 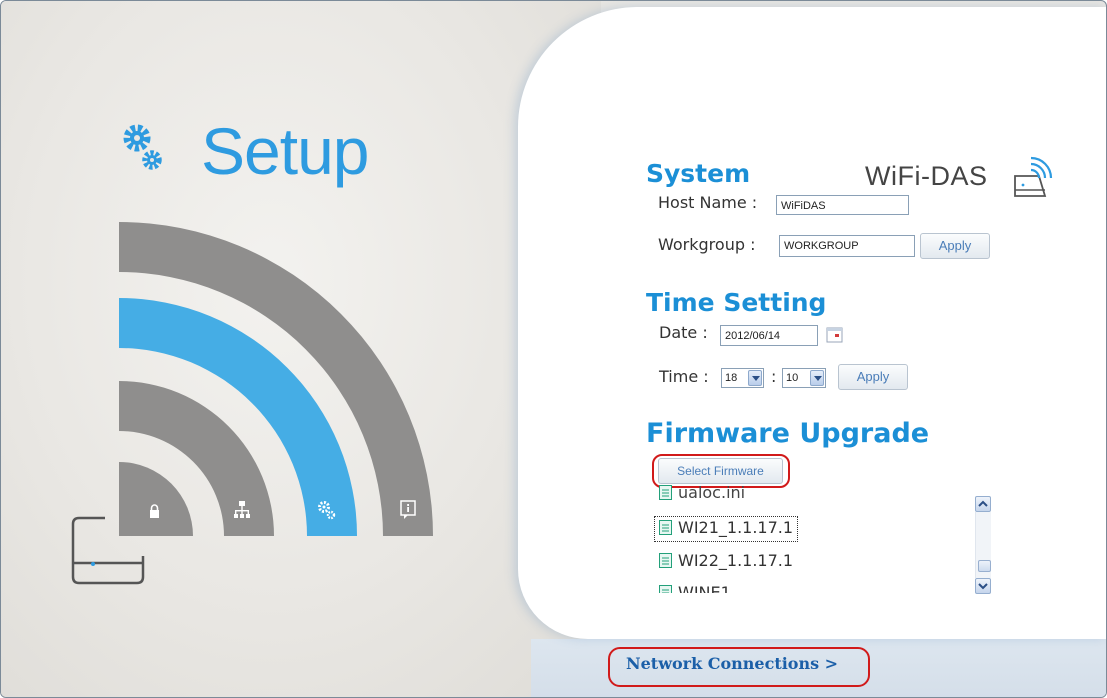 I want to click on firmware-upgrade-title: Firmware Upgrade, so click(x=788, y=433).